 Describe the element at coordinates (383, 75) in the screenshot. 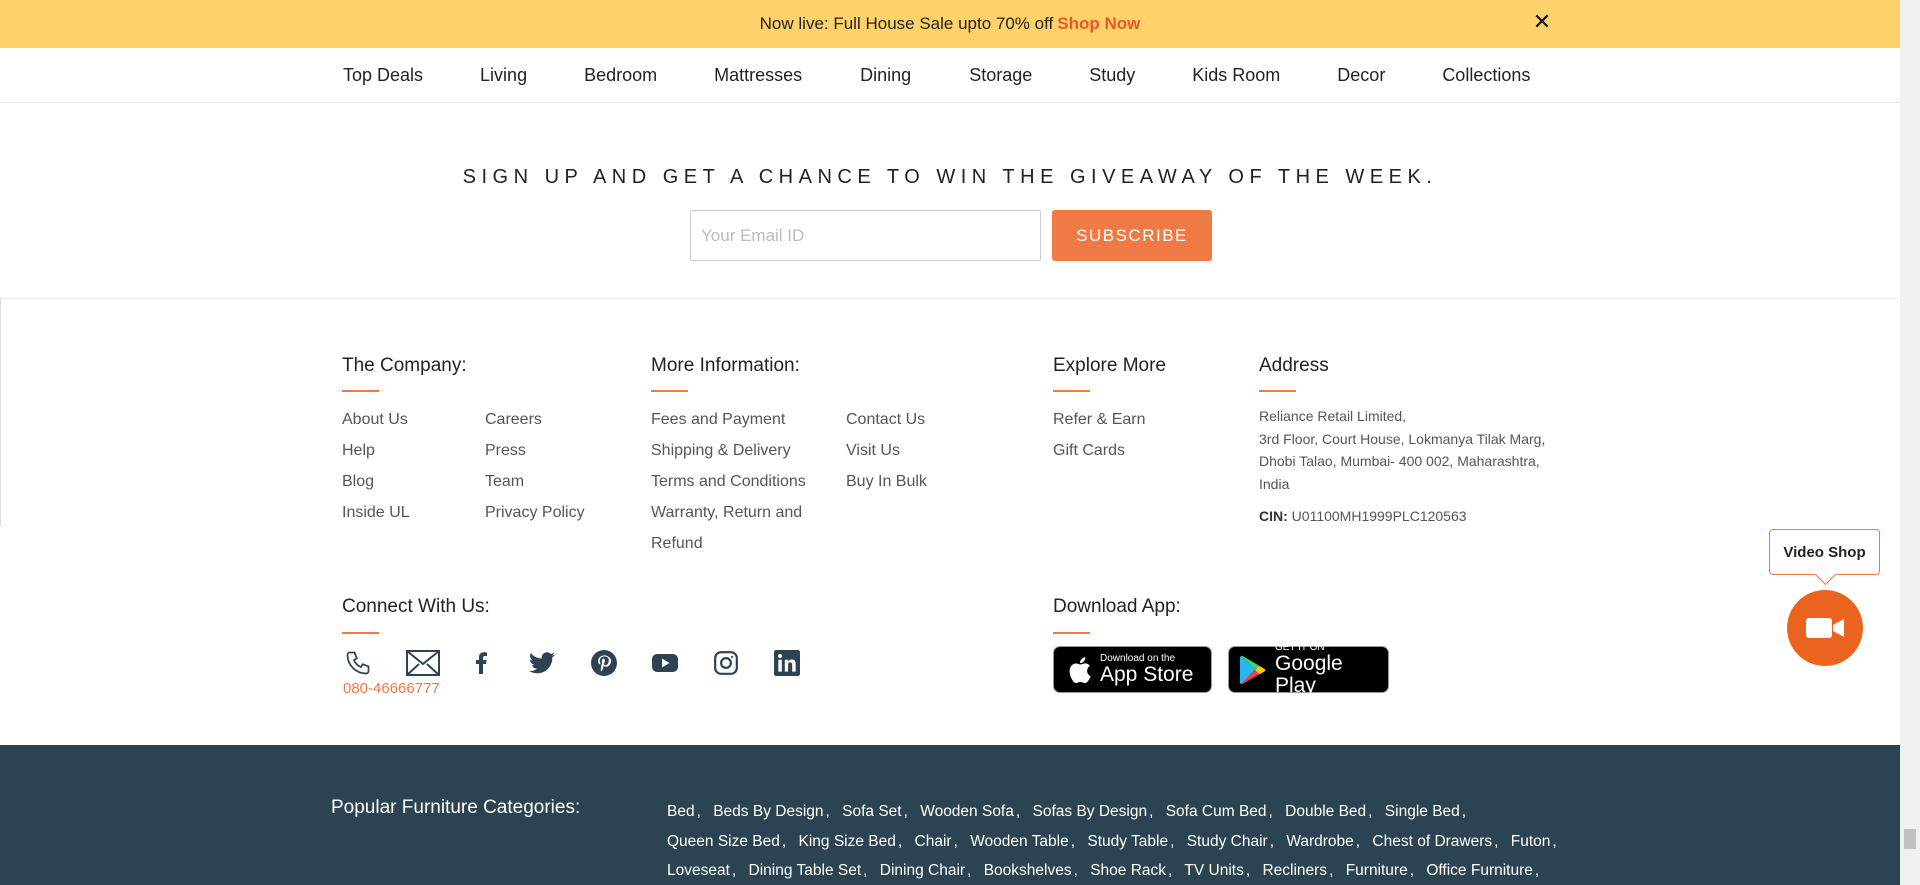

I see `nav-top-deals: Top Deals` at that location.